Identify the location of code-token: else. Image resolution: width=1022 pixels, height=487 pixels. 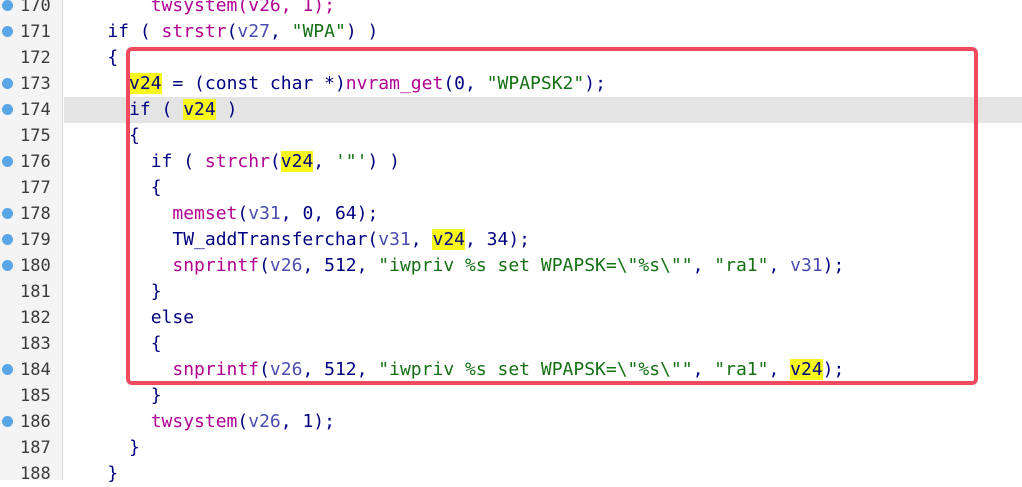
(129, 317).